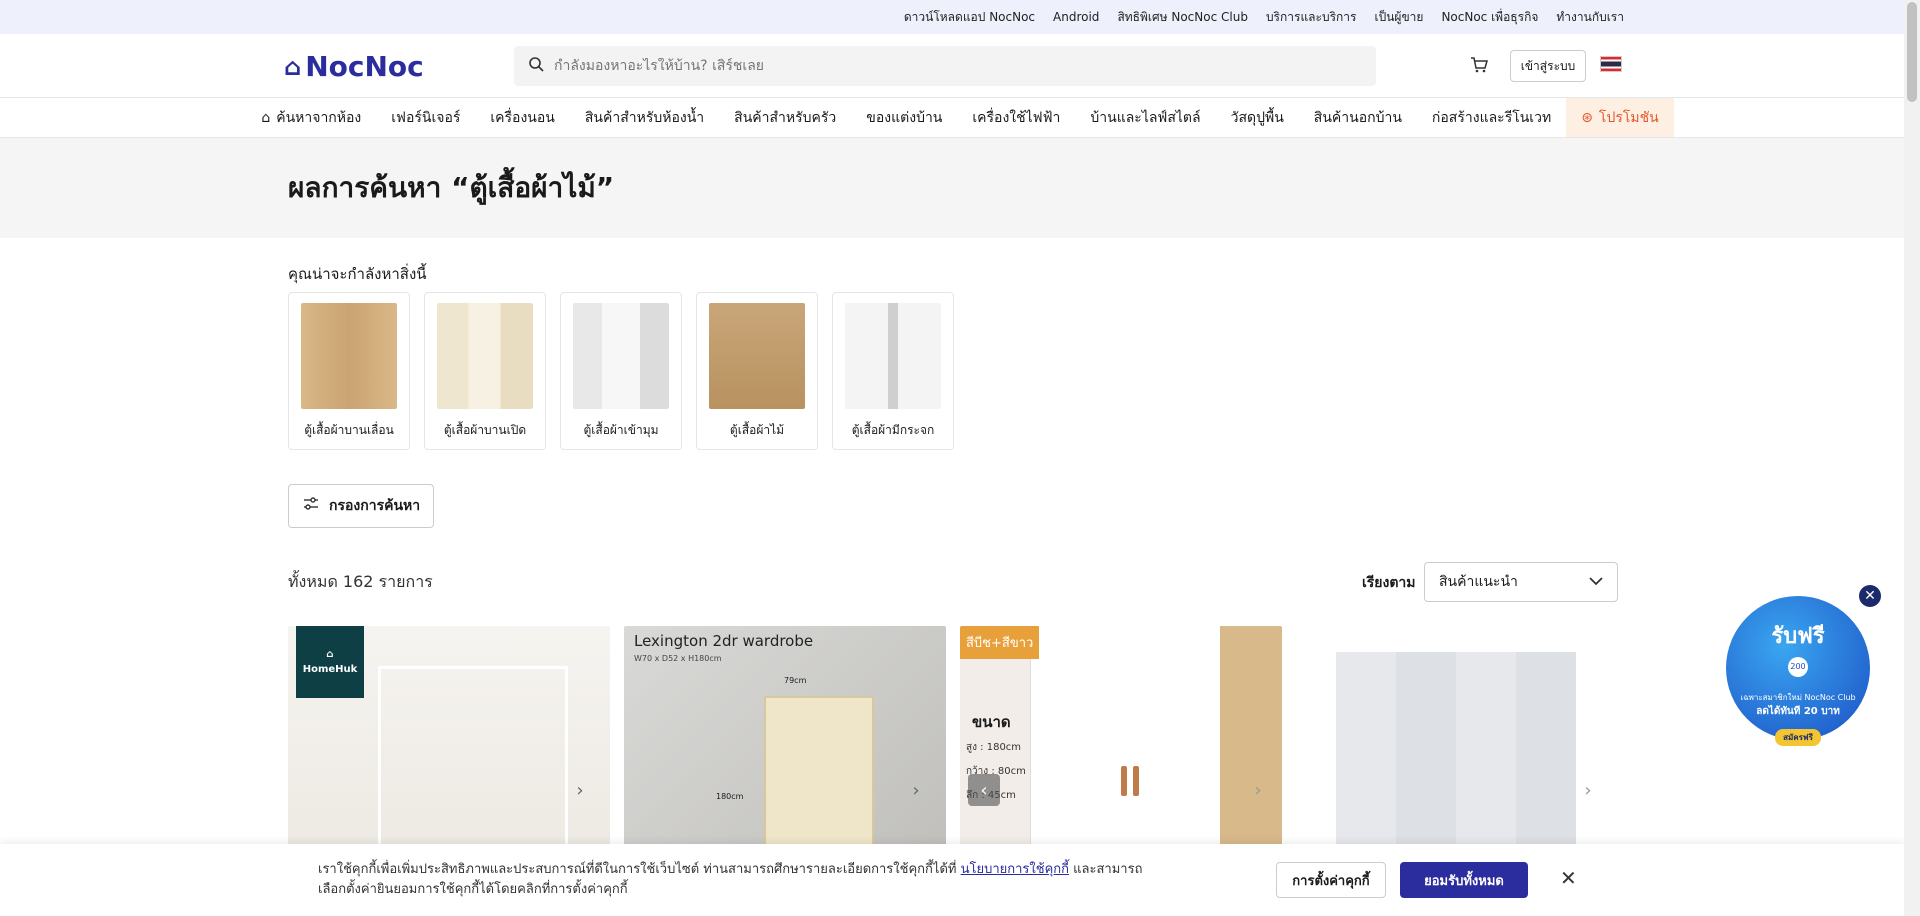  I want to click on sort-label: เรียงตาม, so click(1389, 583).